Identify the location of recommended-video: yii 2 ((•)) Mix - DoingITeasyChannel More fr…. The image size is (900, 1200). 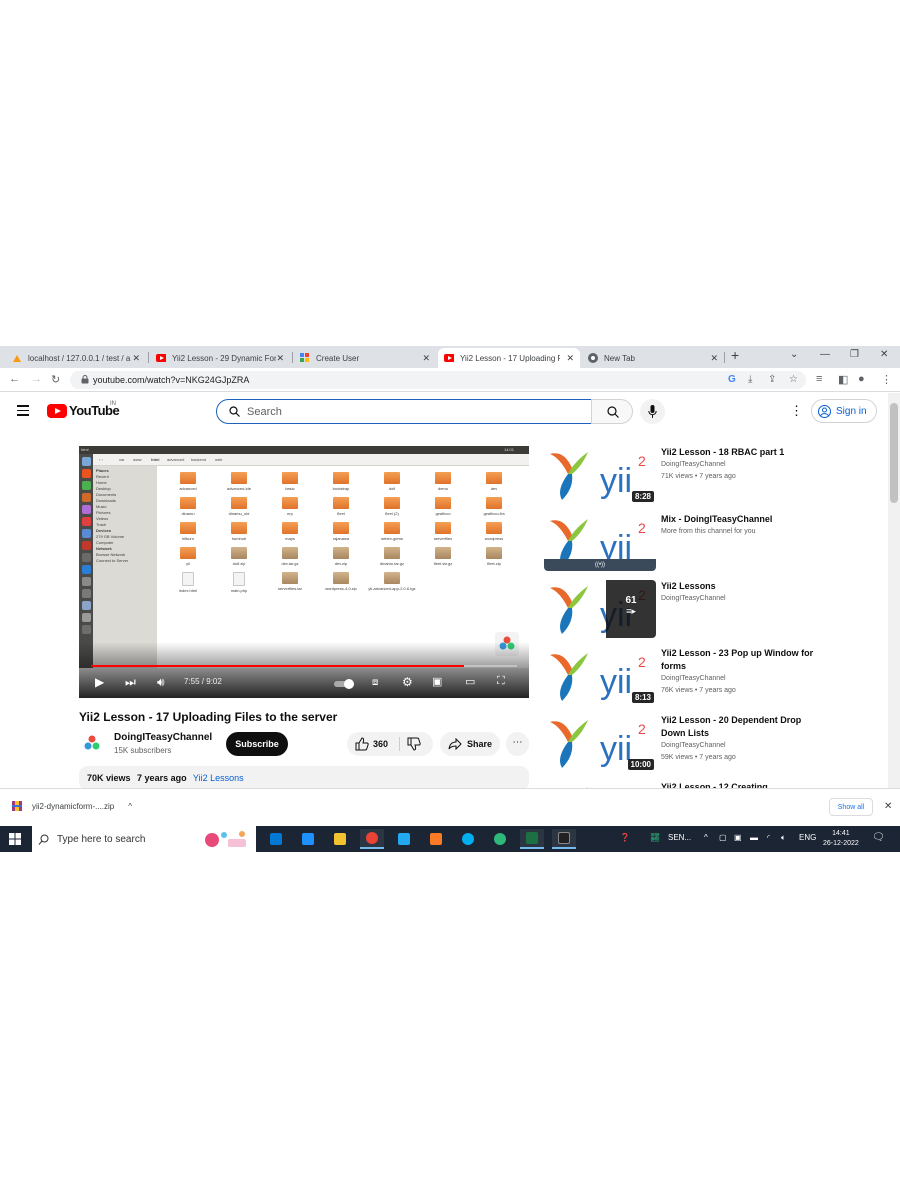
(714, 542).